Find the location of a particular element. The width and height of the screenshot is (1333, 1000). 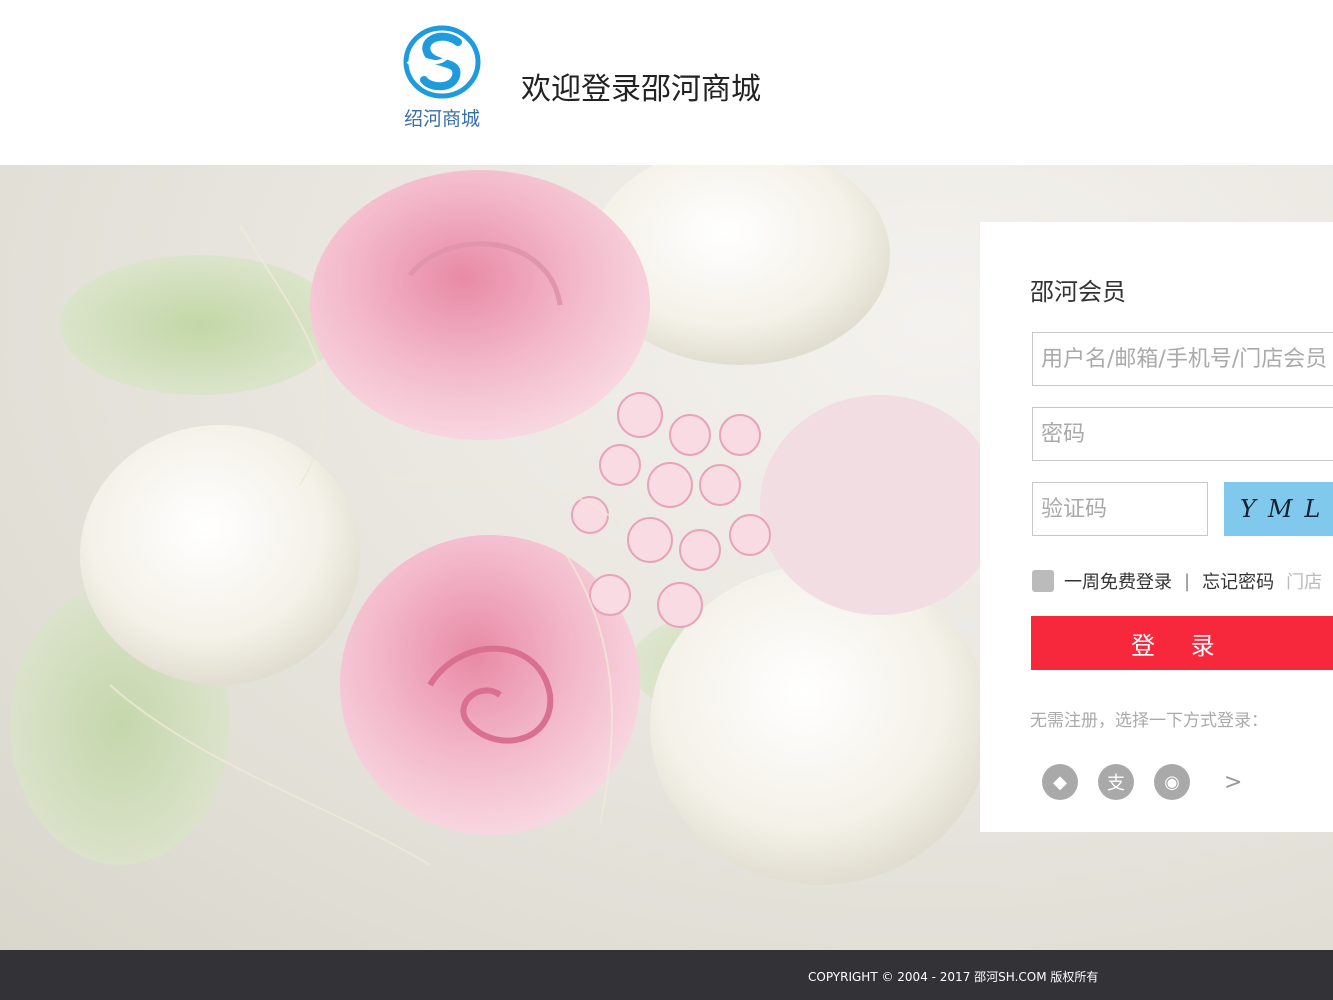

password-field is located at coordinates (1182, 434).